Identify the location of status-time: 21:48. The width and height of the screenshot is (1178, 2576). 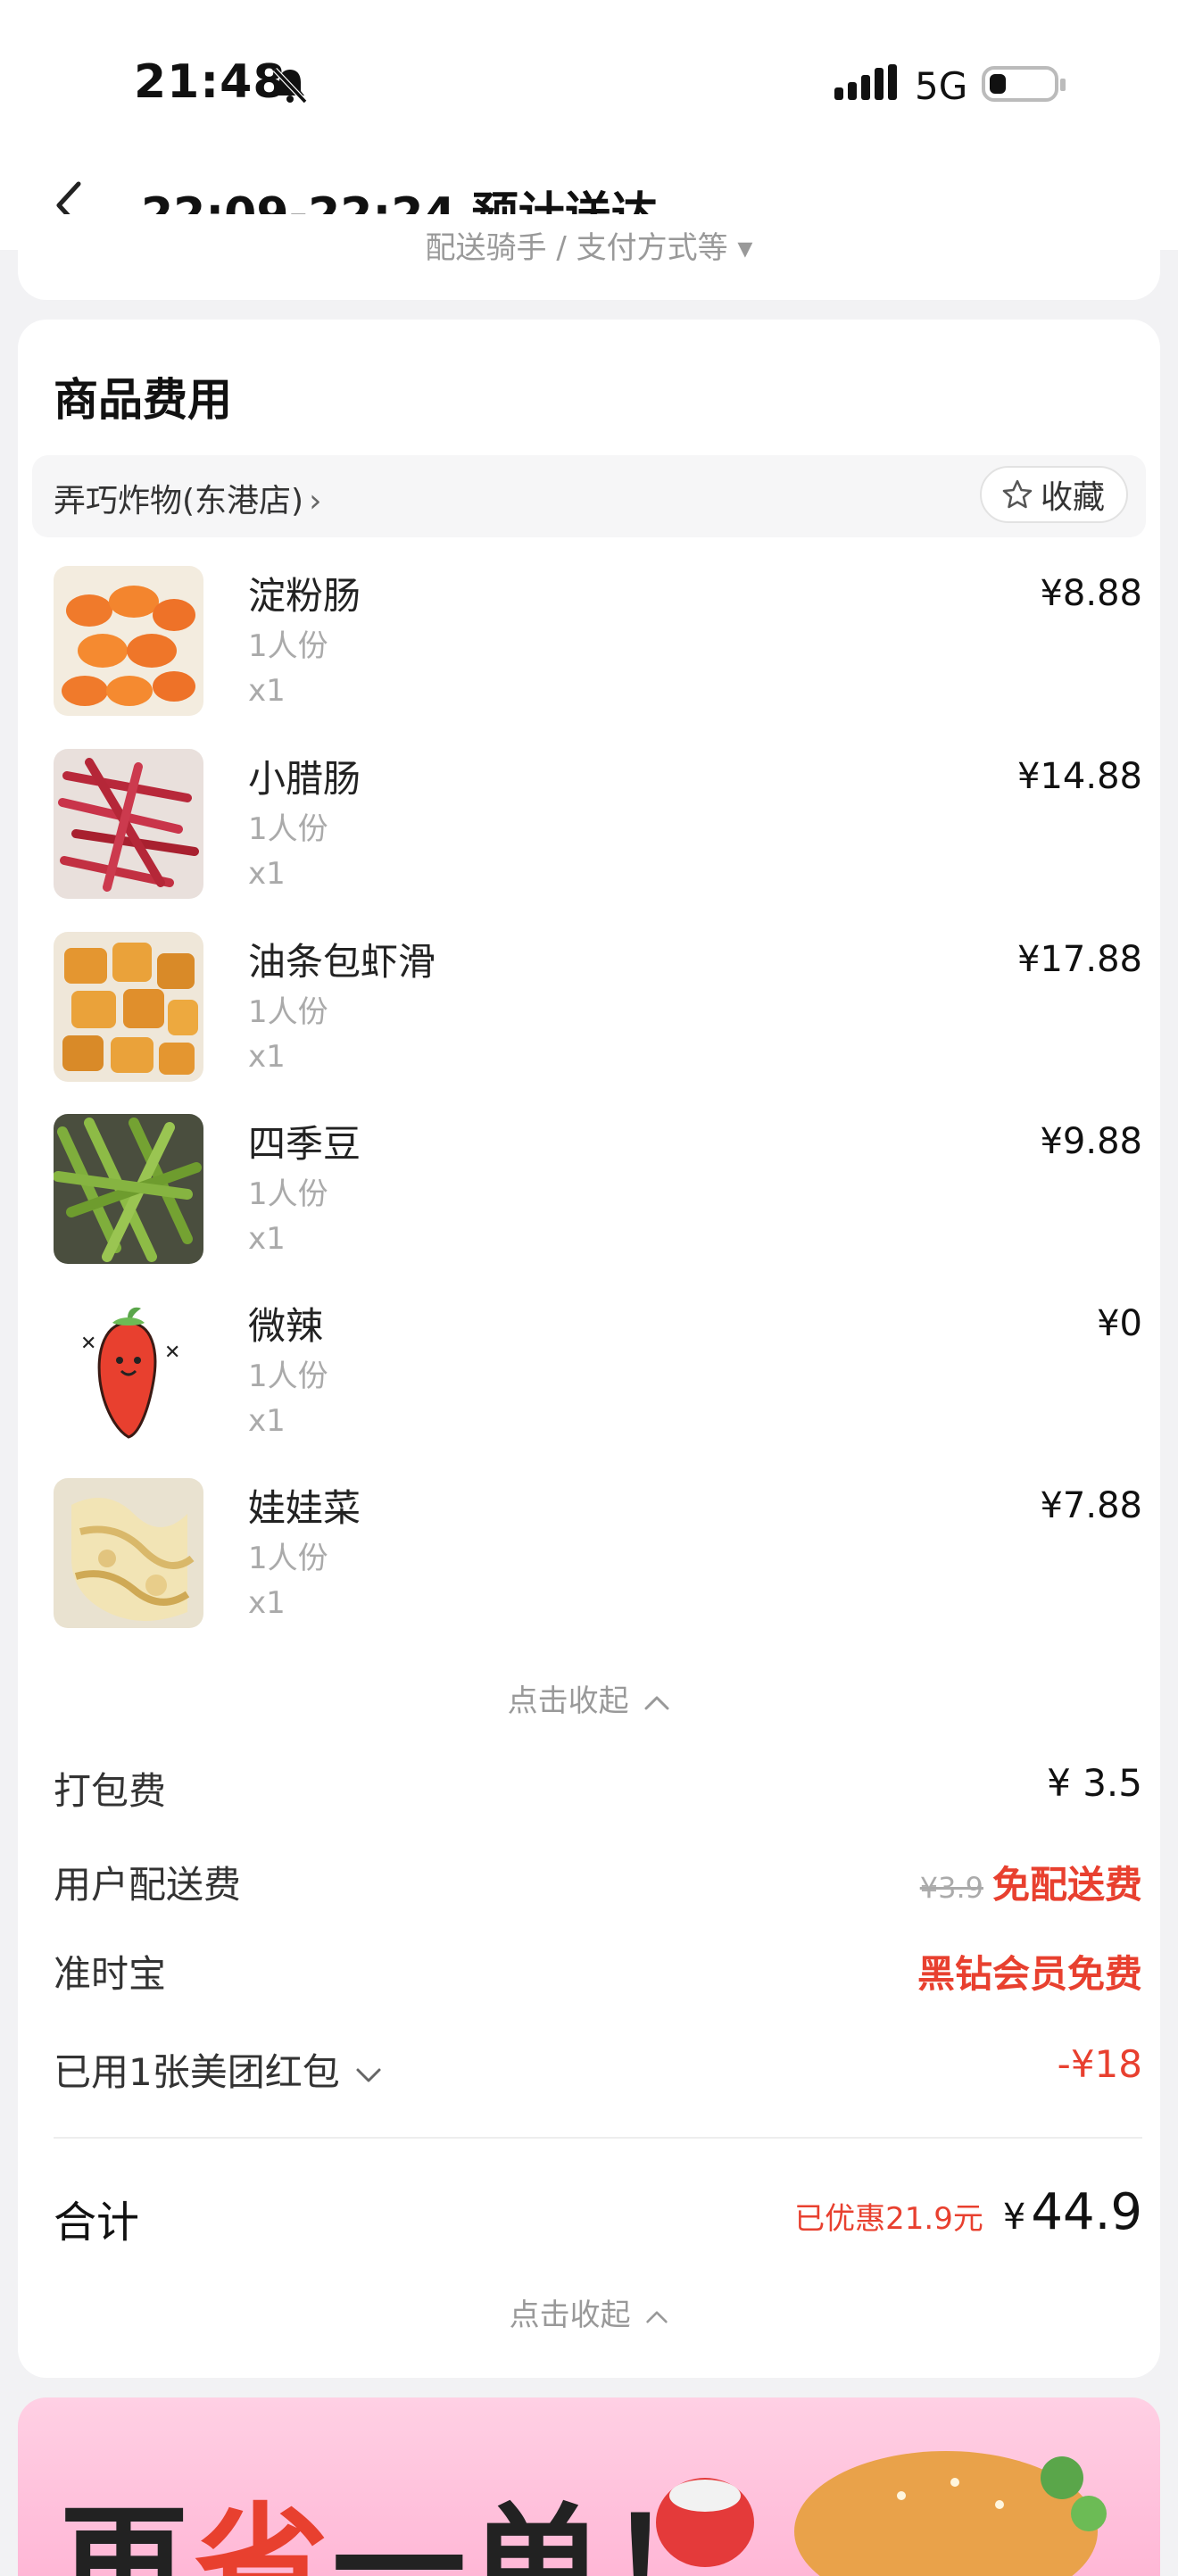
(210, 82).